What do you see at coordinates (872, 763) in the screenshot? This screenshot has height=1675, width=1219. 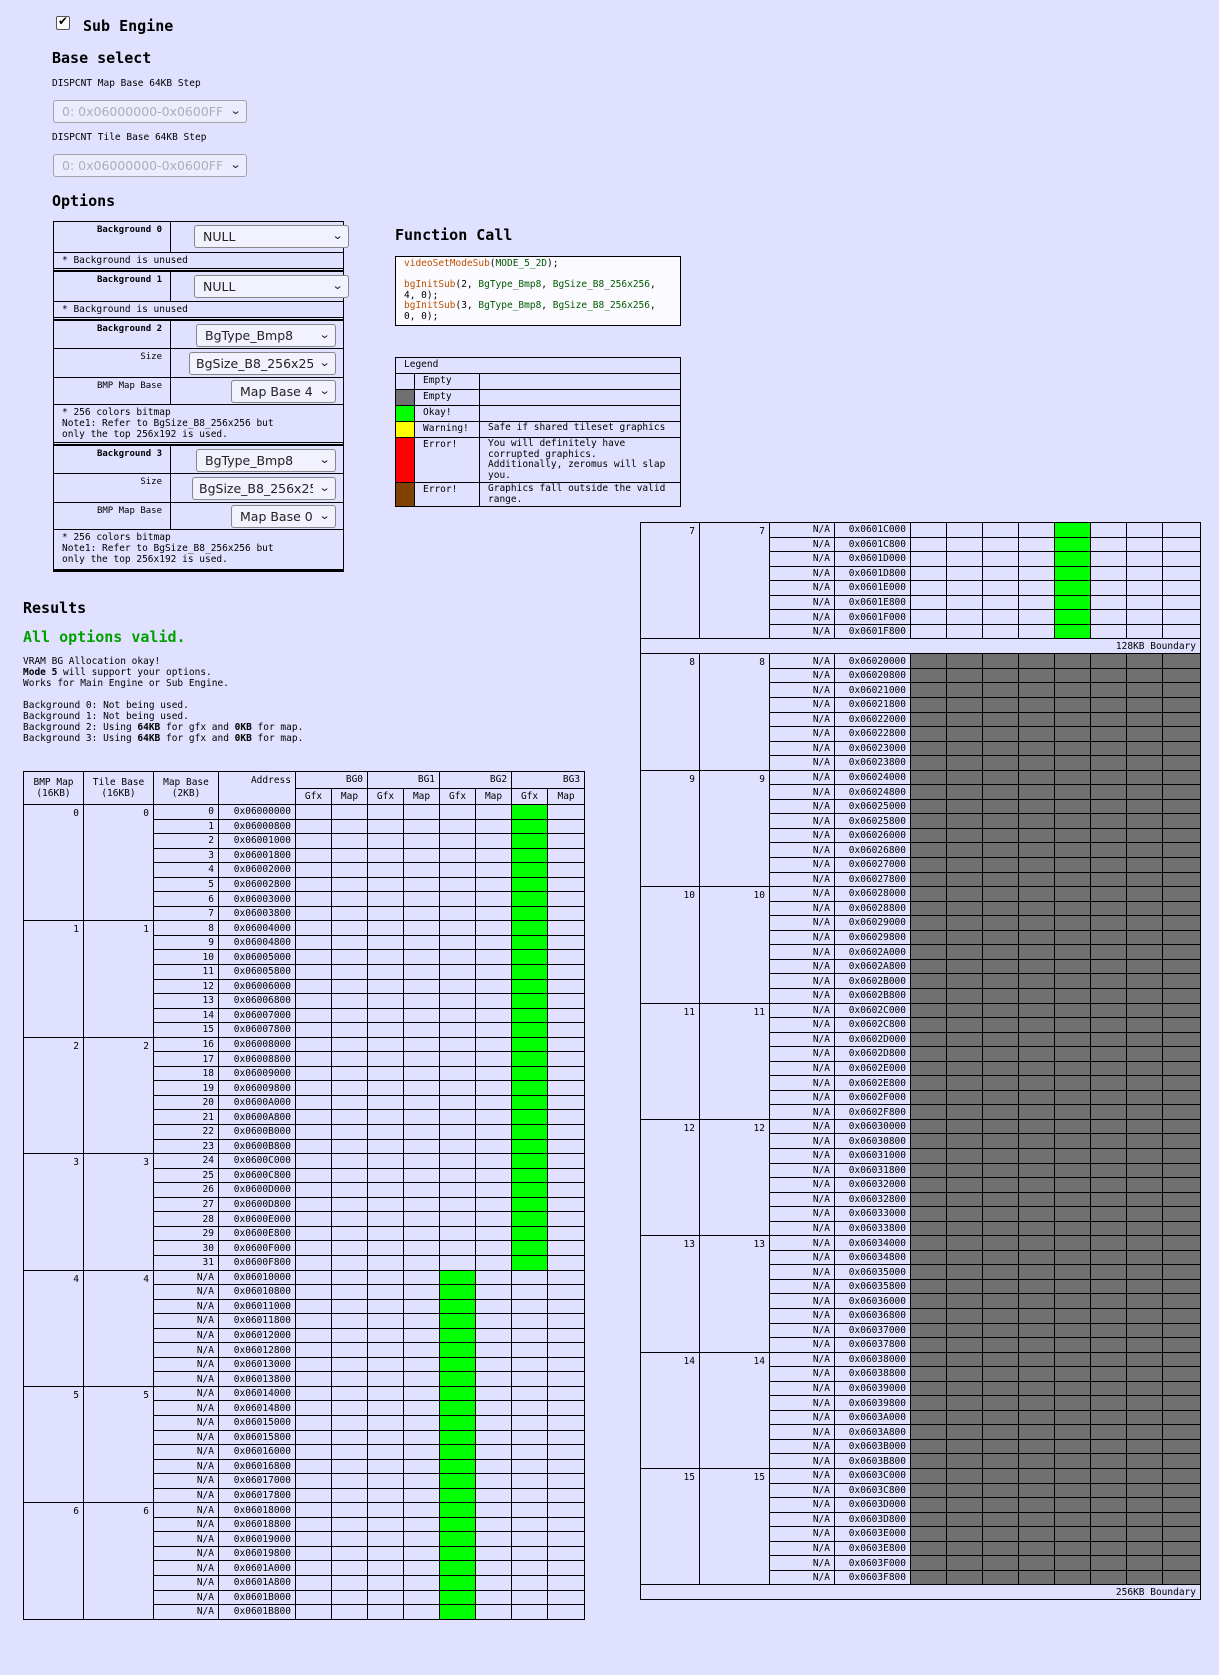 I see `address-cell: 0x06023800` at bounding box center [872, 763].